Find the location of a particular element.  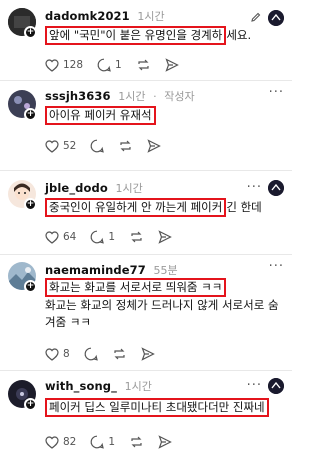

username: jble_dodo is located at coordinates (76, 188).